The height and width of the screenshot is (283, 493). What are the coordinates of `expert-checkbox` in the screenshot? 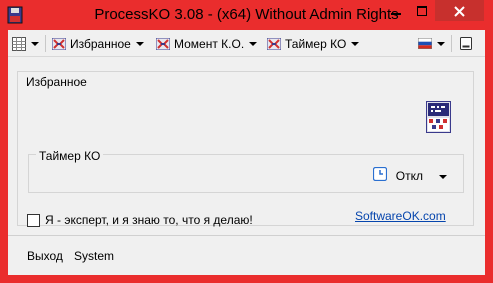 It's located at (33, 220).